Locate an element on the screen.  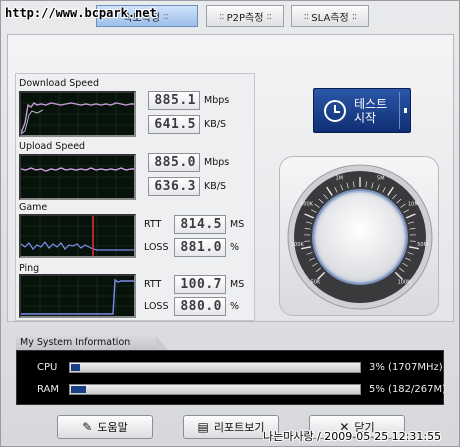
cpu-usage-fill is located at coordinates (75, 367).